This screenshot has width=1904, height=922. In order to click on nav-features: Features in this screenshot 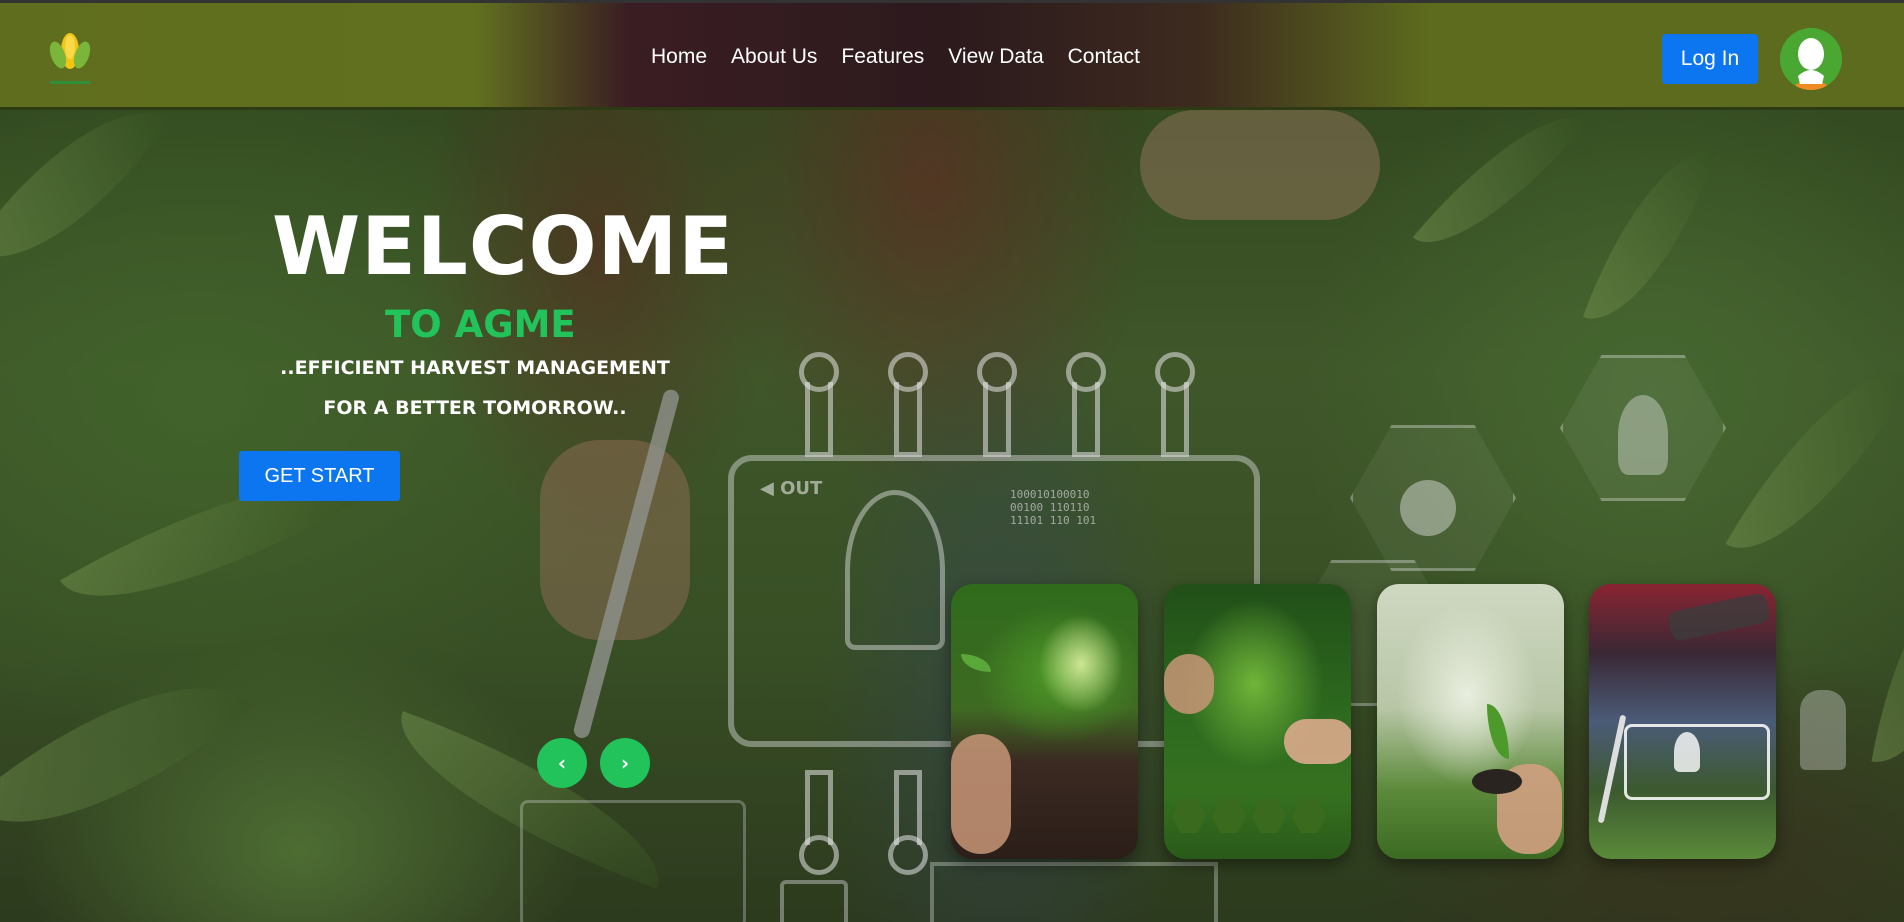, I will do `click(882, 57)`.